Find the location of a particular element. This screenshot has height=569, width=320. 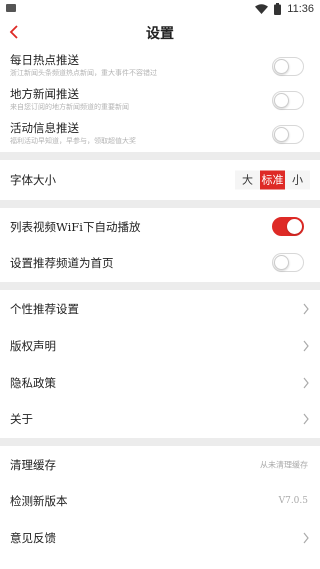

home-channel-label: 设置推荐频道为首页 is located at coordinates (62, 263).